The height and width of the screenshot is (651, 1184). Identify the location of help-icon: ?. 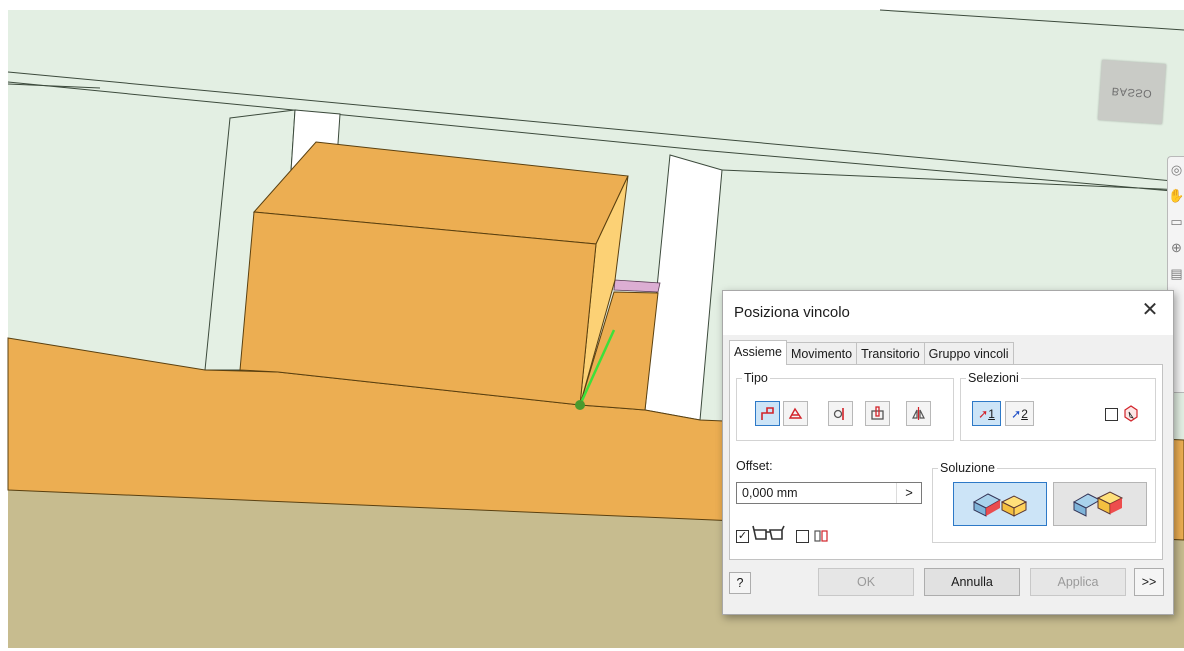
(740, 583).